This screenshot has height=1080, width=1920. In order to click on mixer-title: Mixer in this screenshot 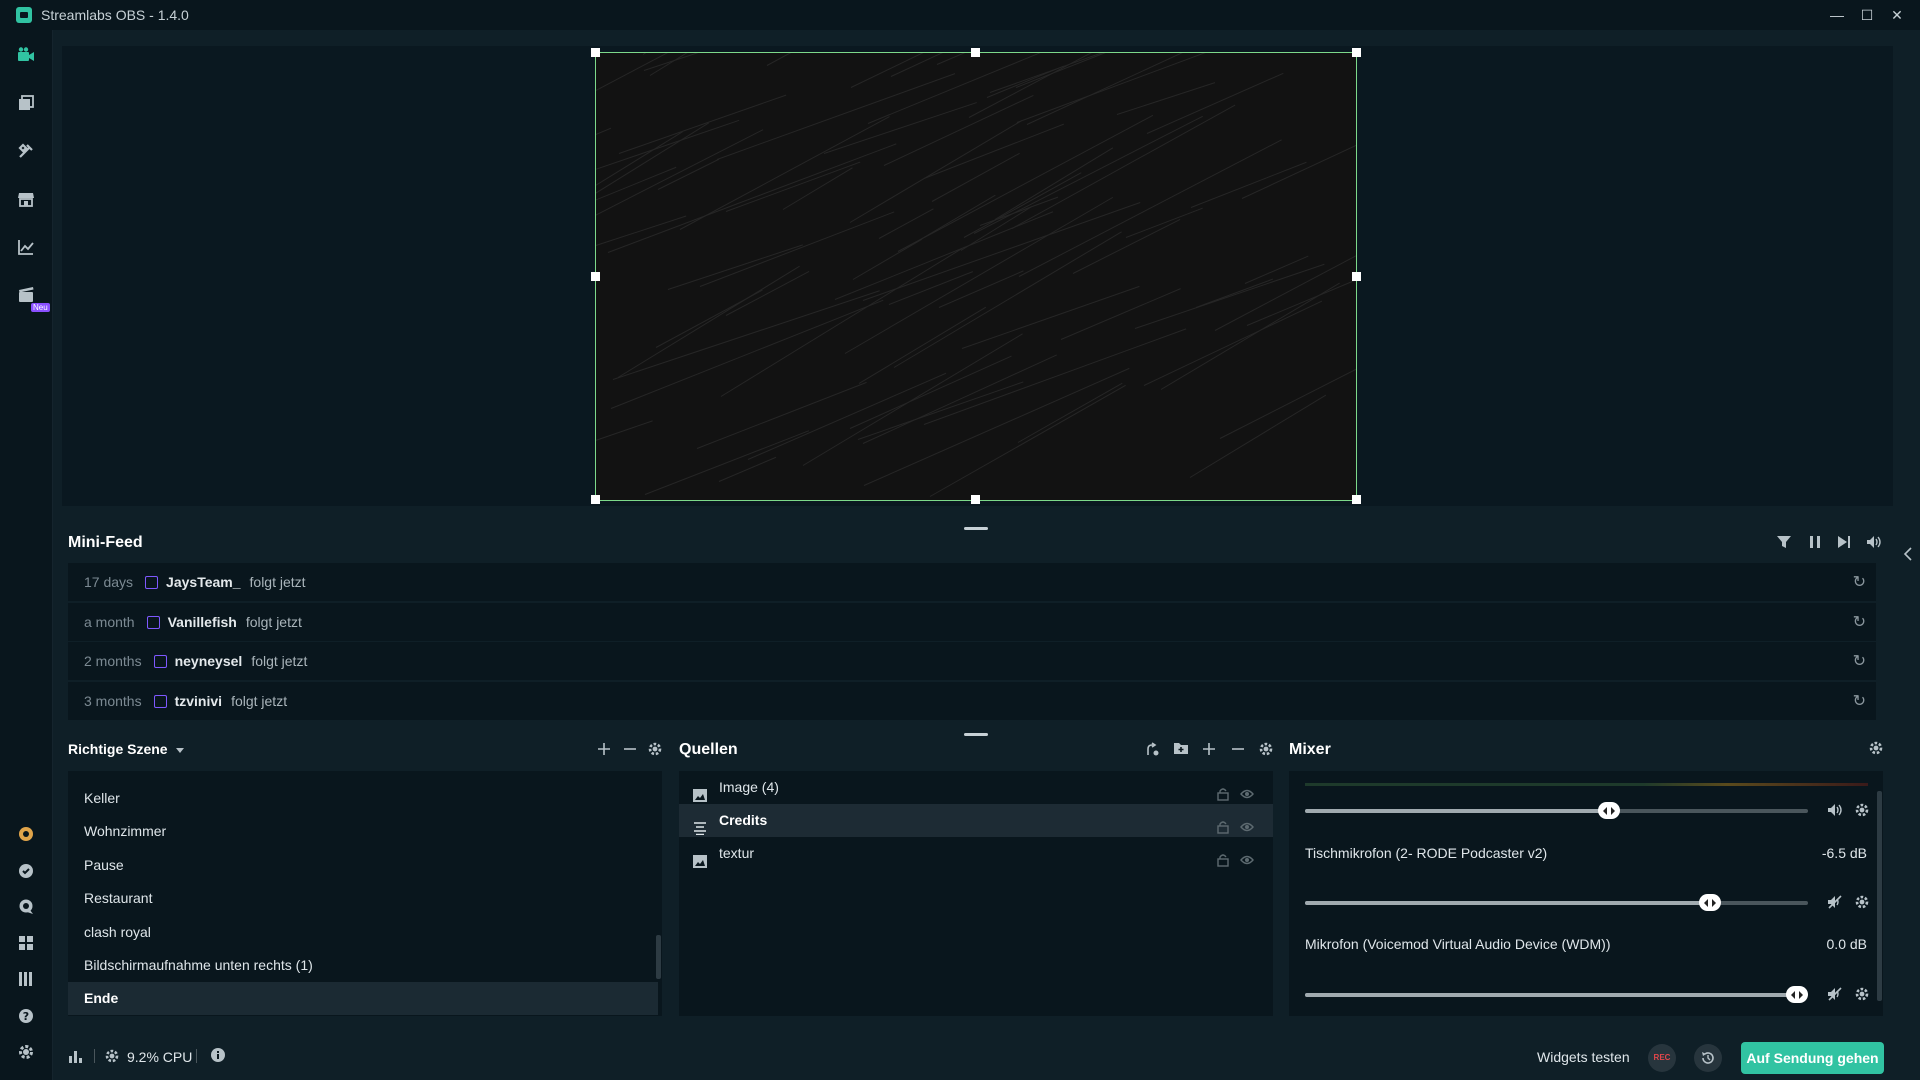, I will do `click(1310, 749)`.